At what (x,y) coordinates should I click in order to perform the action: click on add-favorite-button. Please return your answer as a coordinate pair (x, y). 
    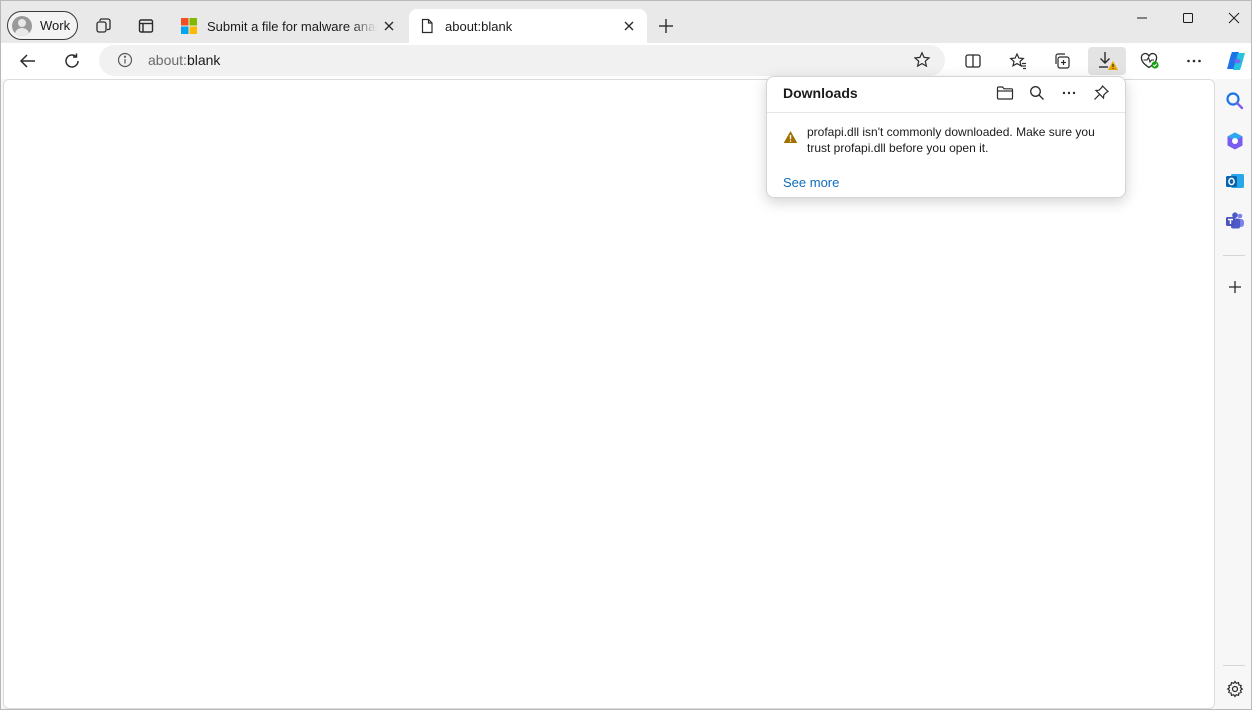
    Looking at the image, I should click on (922, 60).